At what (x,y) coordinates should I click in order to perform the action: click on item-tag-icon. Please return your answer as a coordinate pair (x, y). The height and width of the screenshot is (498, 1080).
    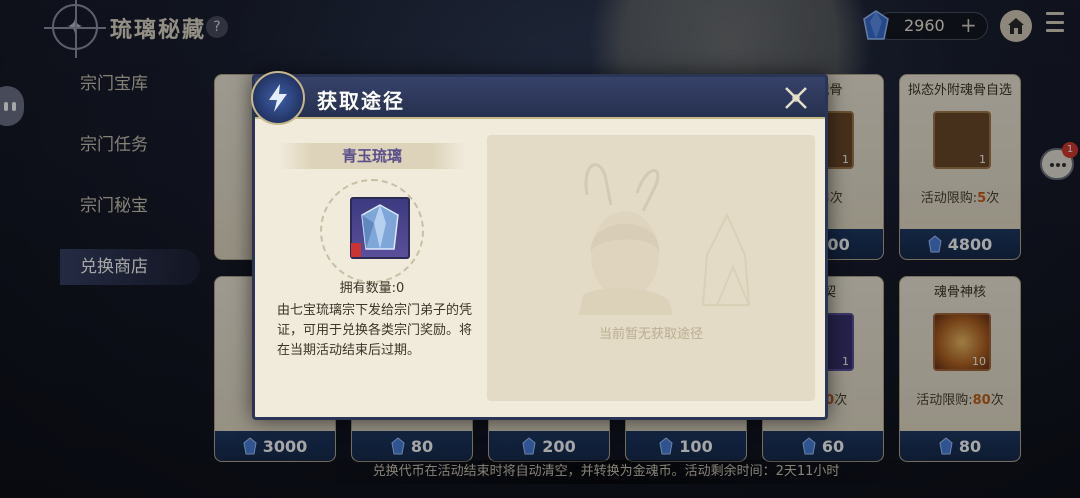
    Looking at the image, I should click on (356, 250).